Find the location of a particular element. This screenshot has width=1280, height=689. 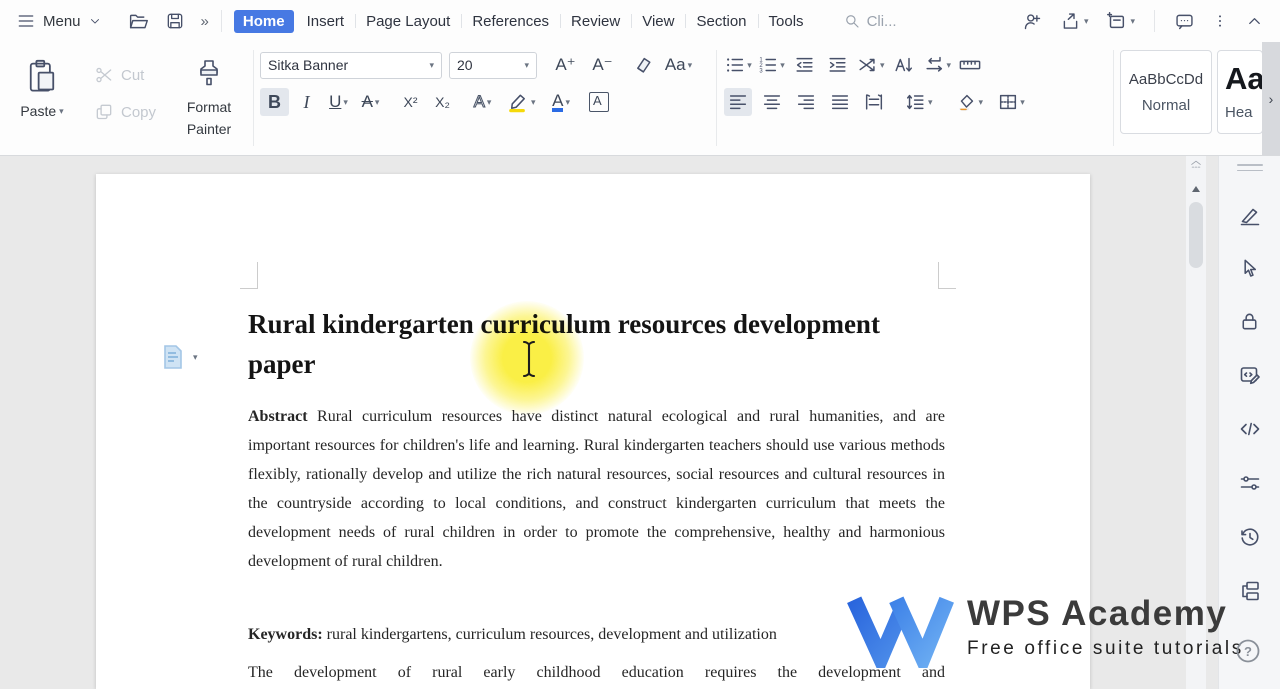

tab-ruler-button is located at coordinates (970, 65).